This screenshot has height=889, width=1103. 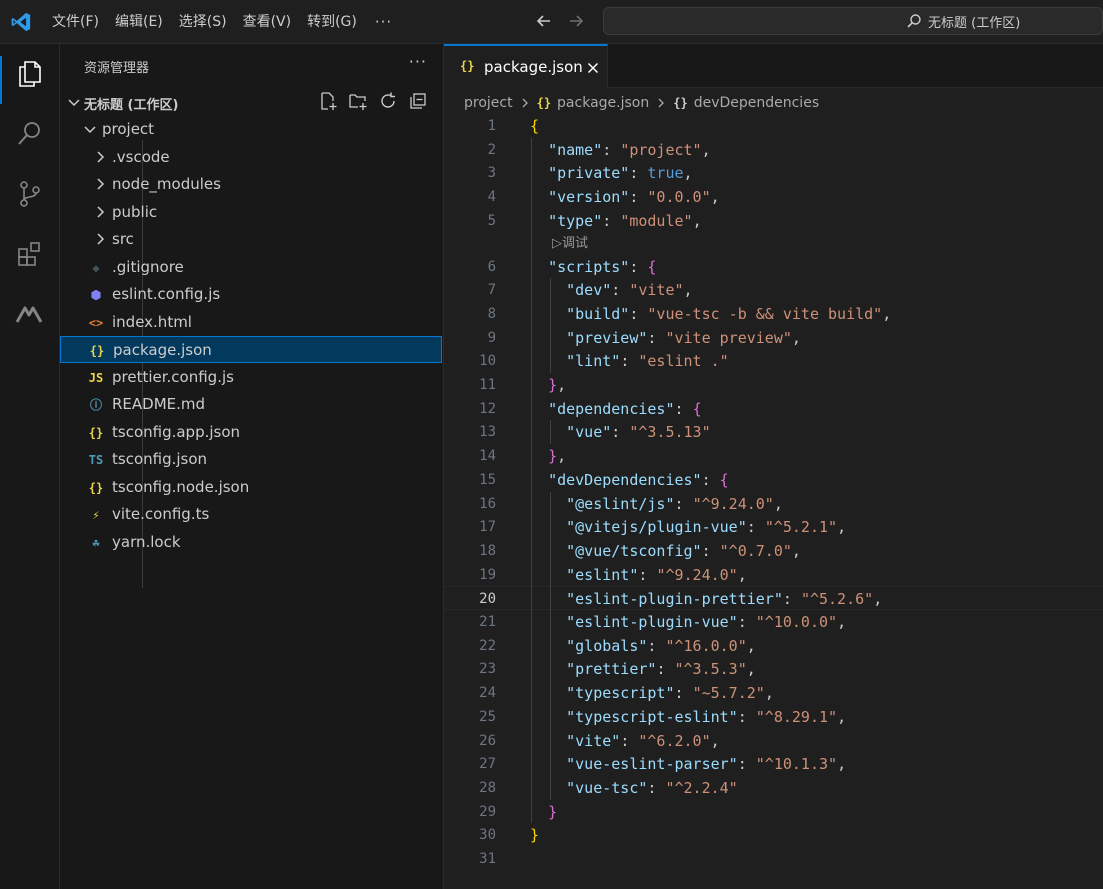 I want to click on menu-view: 查看(V), so click(x=267, y=22).